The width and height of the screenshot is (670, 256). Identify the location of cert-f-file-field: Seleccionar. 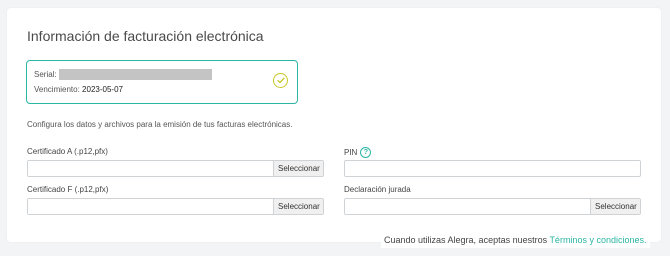
(175, 206).